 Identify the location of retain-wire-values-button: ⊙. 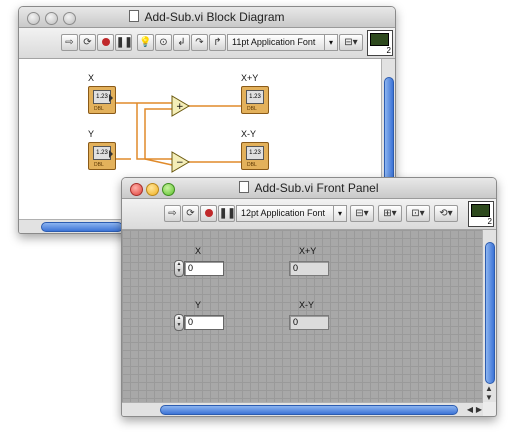
(163, 42).